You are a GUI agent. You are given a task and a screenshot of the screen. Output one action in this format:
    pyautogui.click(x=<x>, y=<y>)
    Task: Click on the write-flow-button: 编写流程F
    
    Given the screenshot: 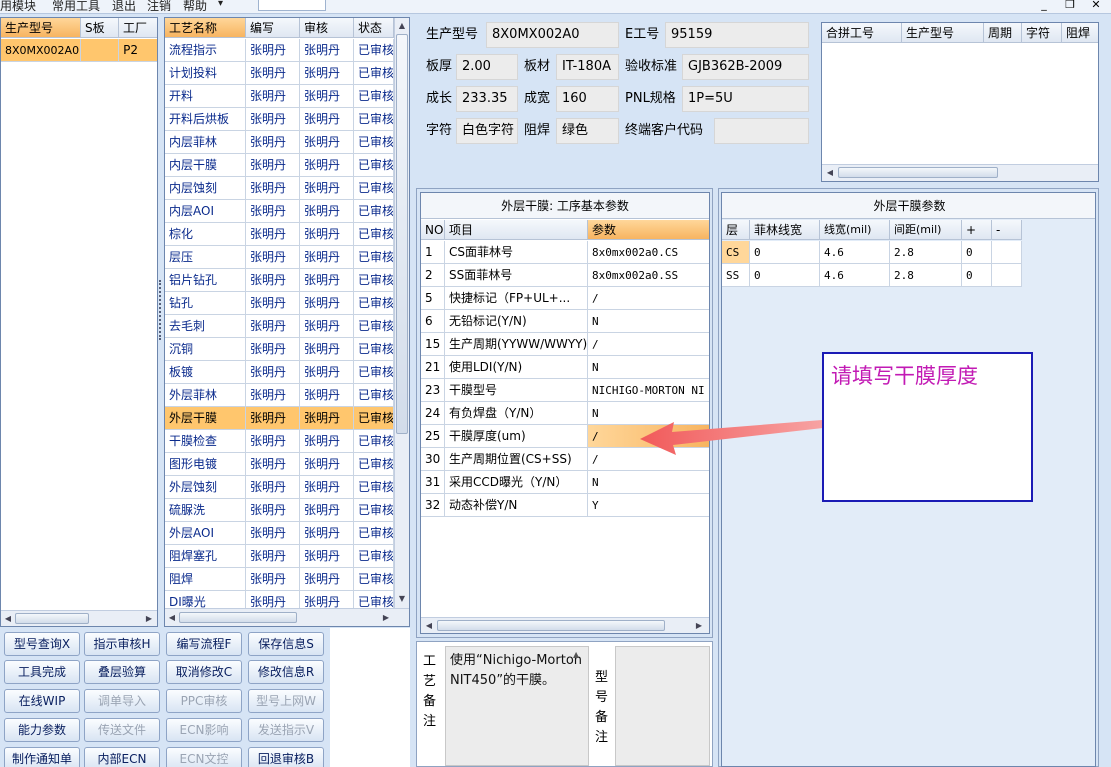 What is the action you would take?
    pyautogui.click(x=204, y=644)
    